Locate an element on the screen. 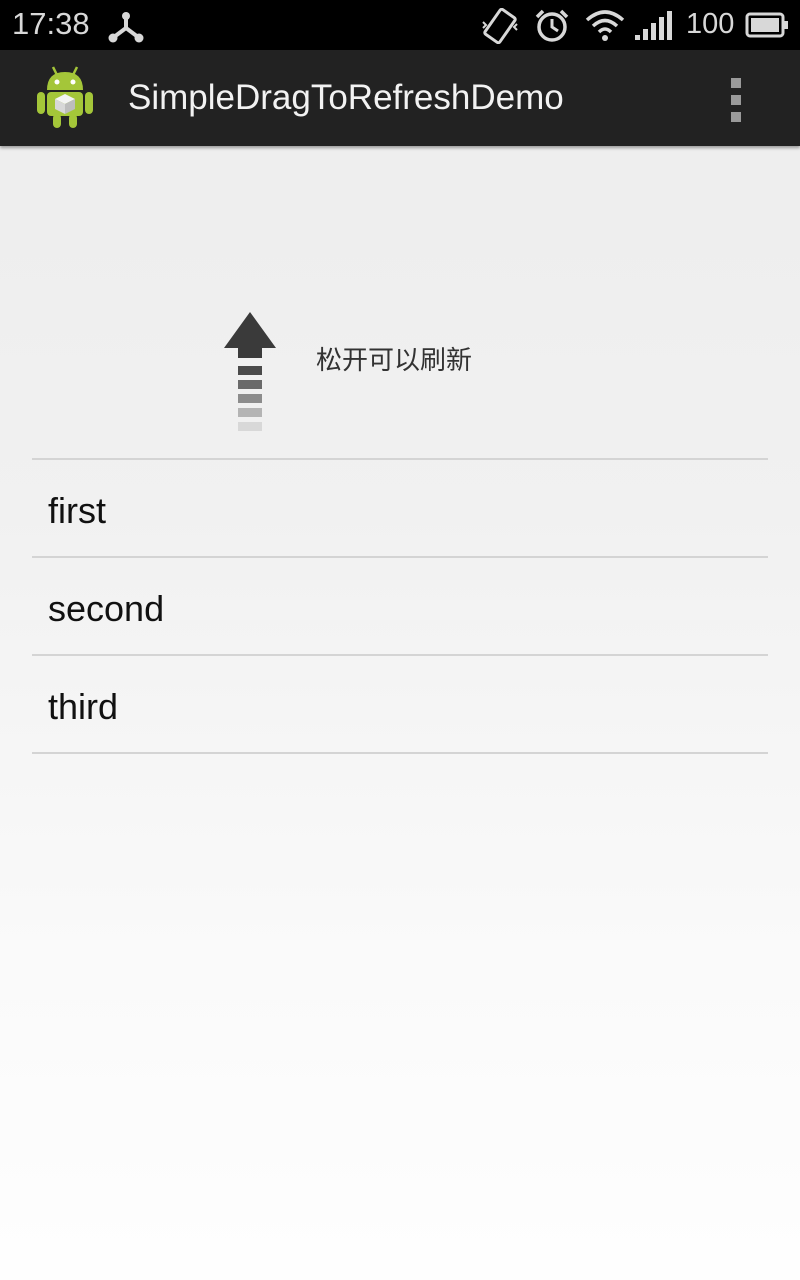 The height and width of the screenshot is (1280, 800). battery-icon is located at coordinates (767, 27).